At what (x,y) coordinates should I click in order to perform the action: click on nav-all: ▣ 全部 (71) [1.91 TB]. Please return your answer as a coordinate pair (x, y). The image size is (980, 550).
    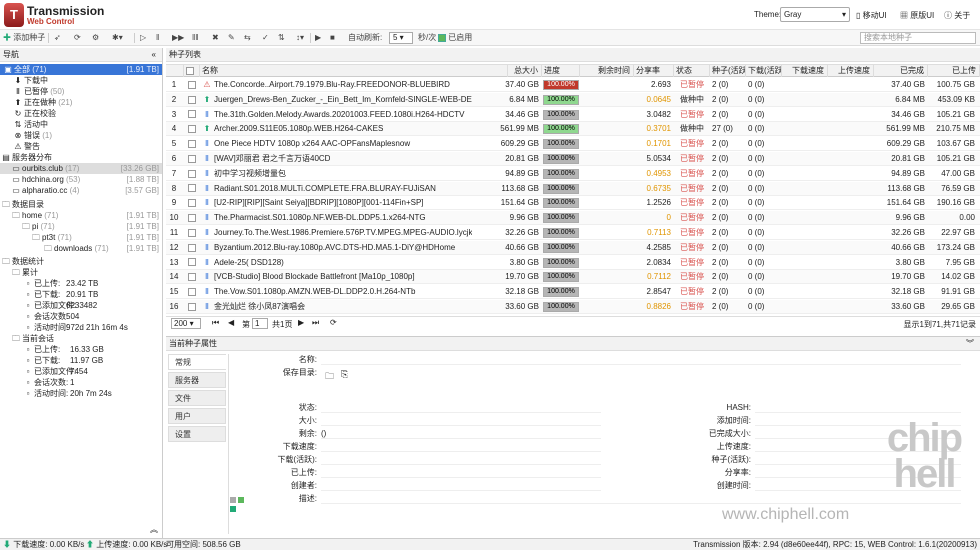
    Looking at the image, I should click on (81, 69).